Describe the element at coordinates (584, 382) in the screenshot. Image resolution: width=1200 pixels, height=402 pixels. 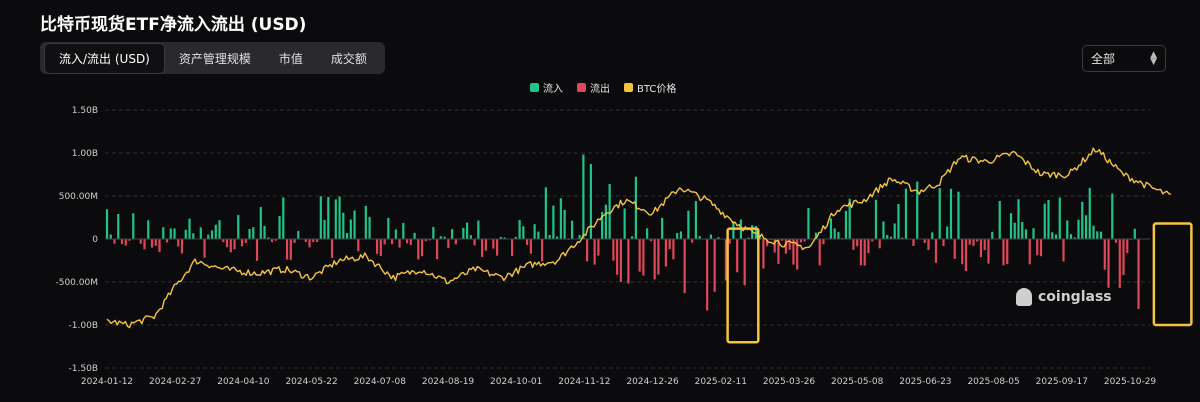
I see `x-tick-label: 2024-11-12` at that location.